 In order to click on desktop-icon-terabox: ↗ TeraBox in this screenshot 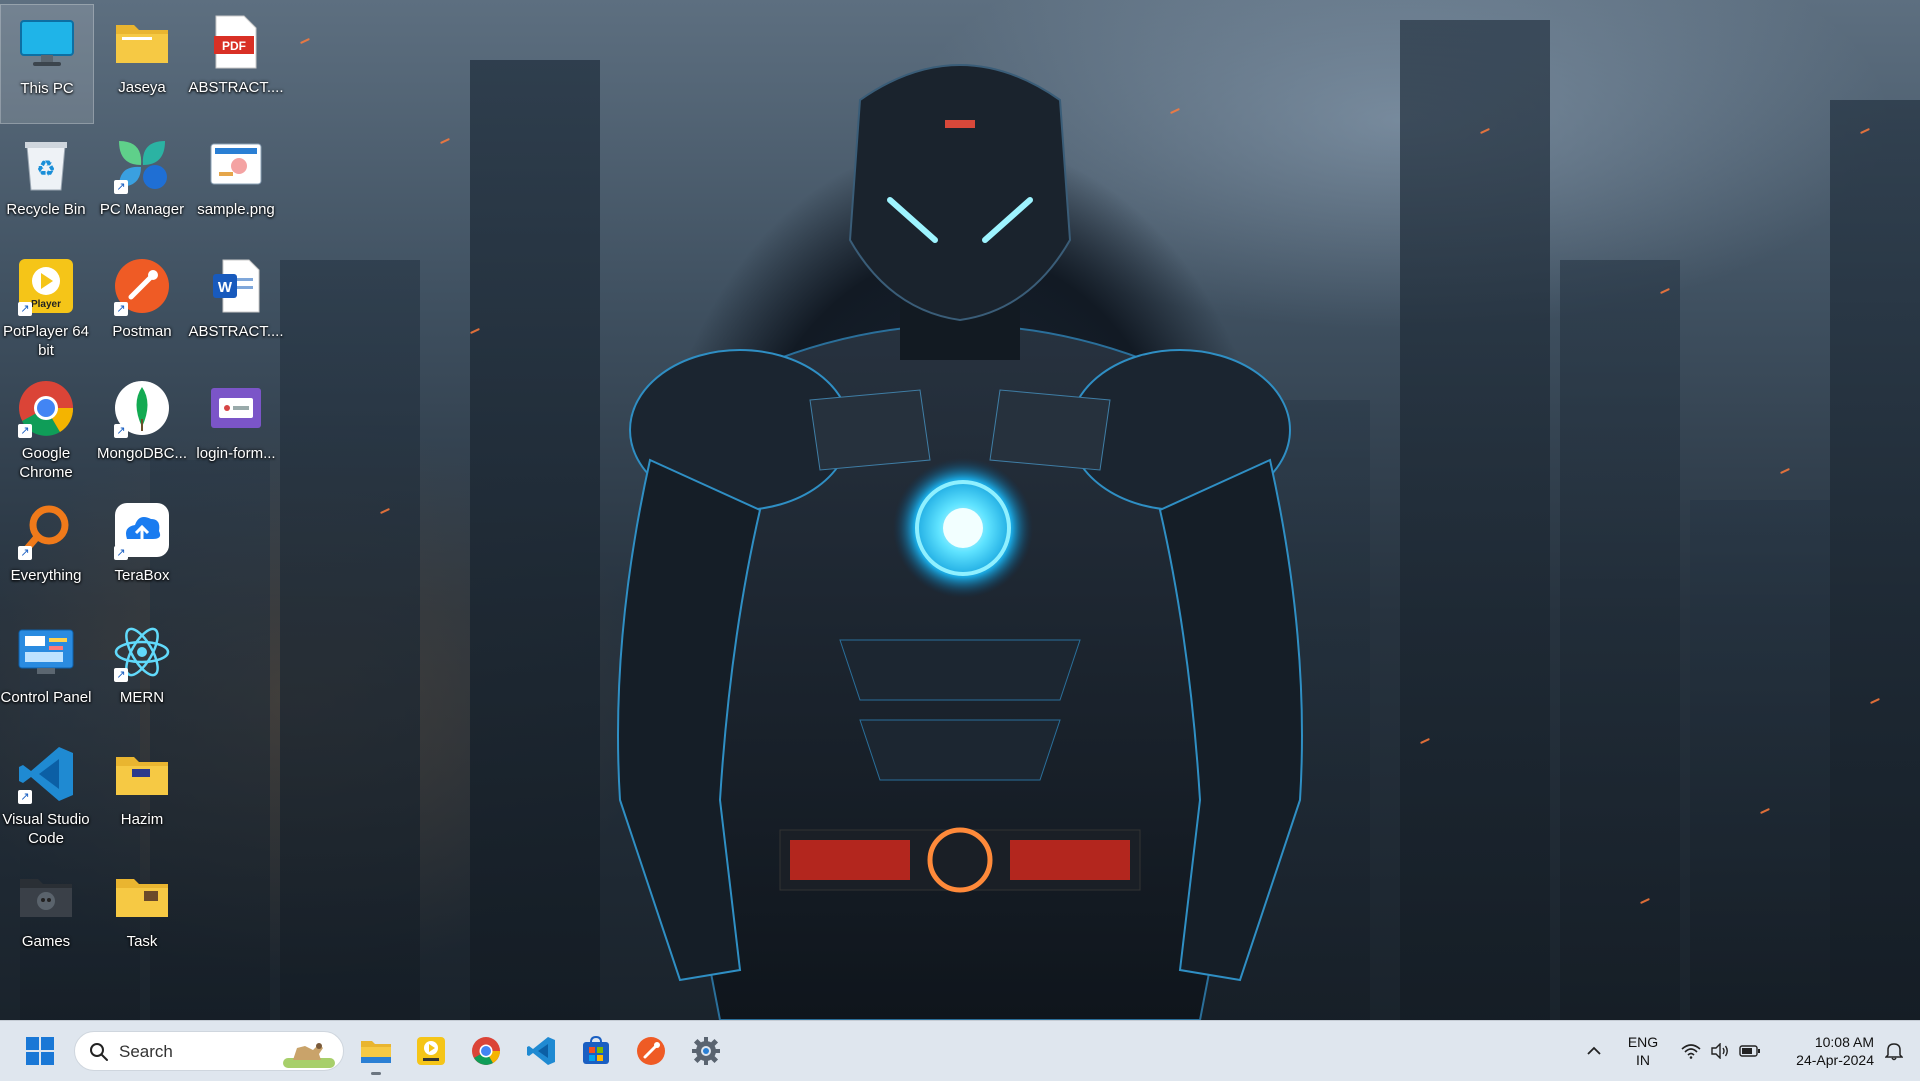, I will do `click(142, 551)`.